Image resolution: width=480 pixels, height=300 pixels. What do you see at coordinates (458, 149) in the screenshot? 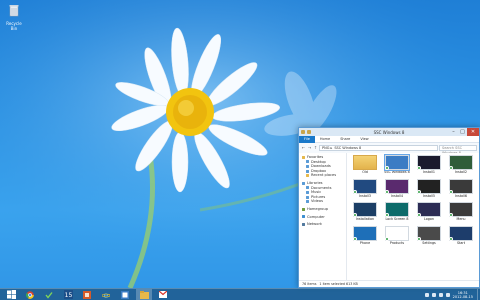
I see `search-input: Search SSC Windows 8` at bounding box center [458, 149].